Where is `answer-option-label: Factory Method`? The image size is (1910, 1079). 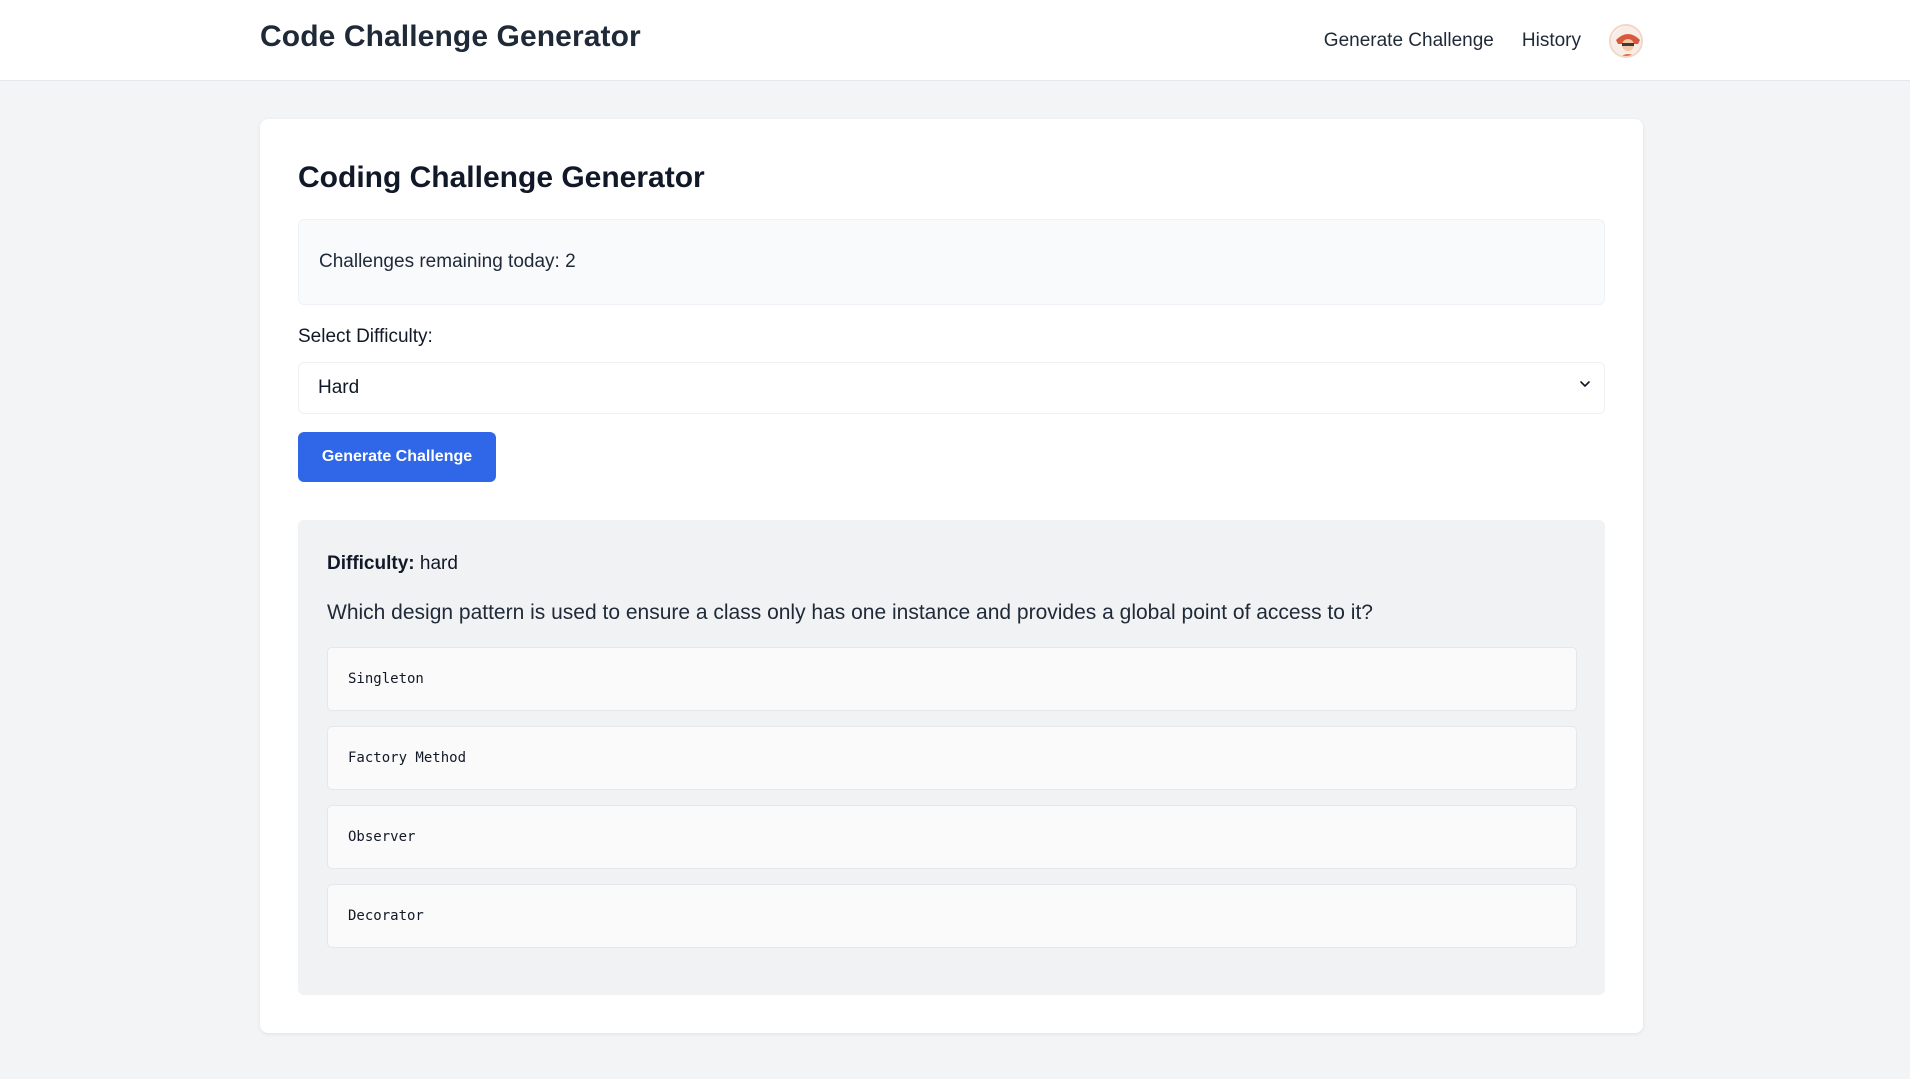
answer-option-label: Factory Method is located at coordinates (407, 758).